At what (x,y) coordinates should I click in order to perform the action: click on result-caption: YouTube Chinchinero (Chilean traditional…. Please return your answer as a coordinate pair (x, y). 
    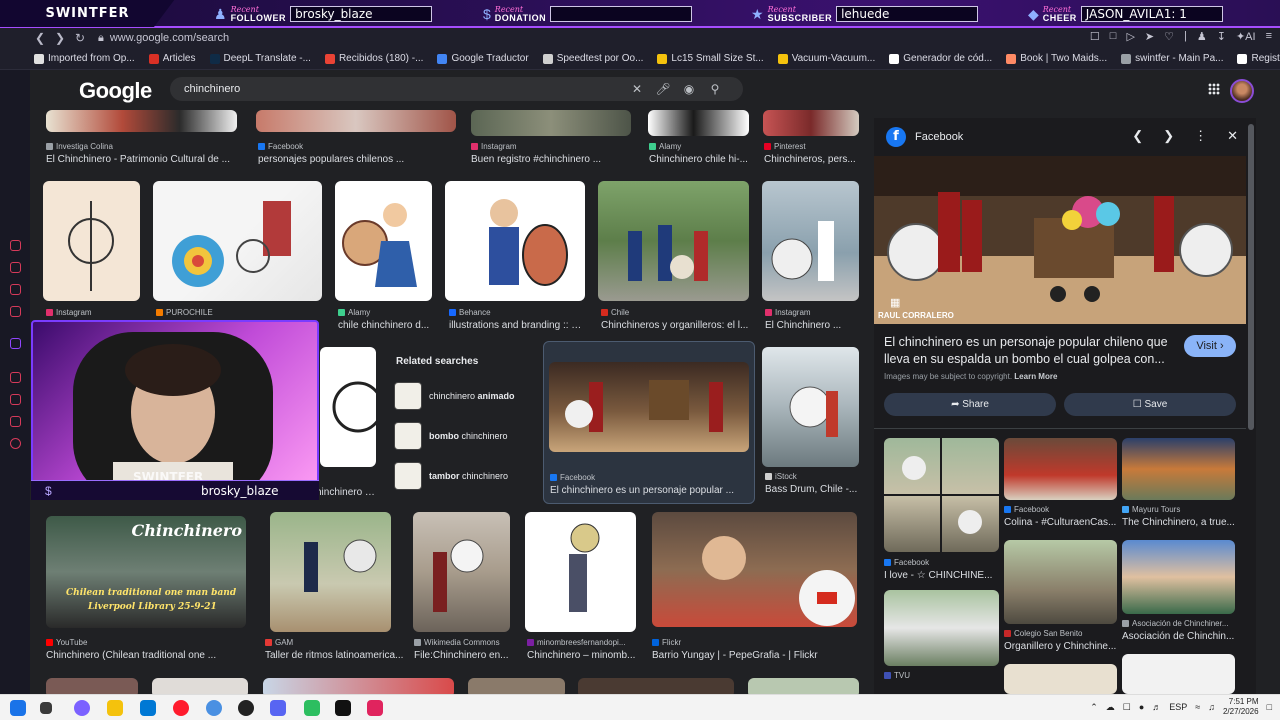
    Looking at the image, I should click on (146, 649).